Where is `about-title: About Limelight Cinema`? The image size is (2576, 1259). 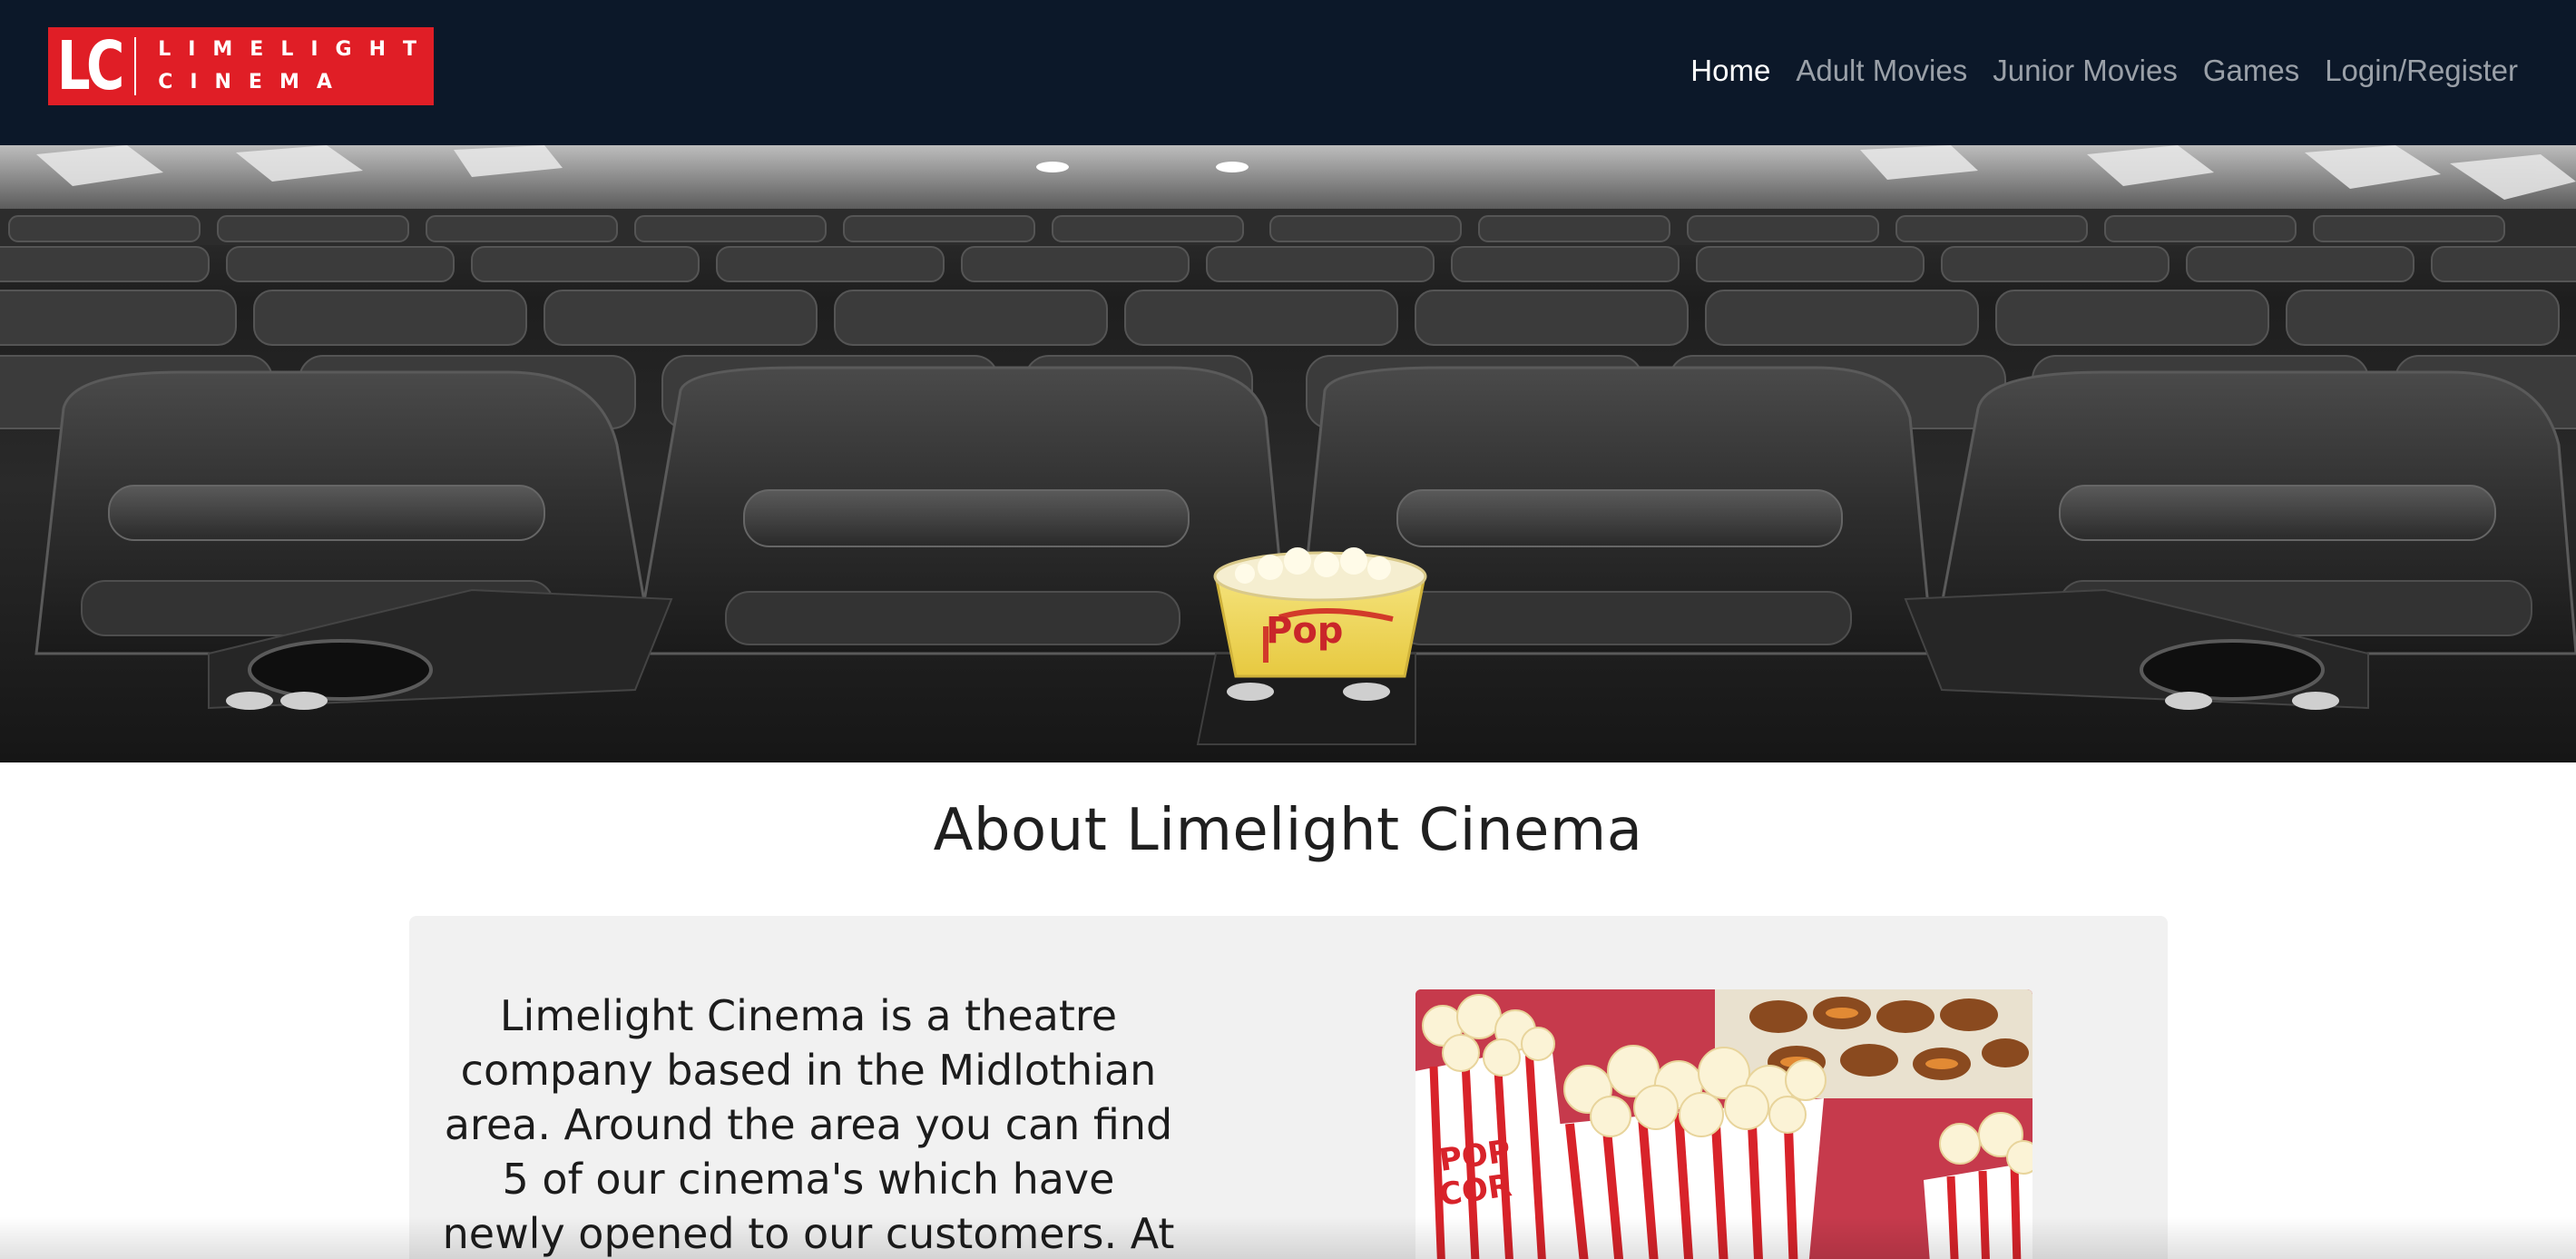
about-title: About Limelight Cinema is located at coordinates (1288, 830).